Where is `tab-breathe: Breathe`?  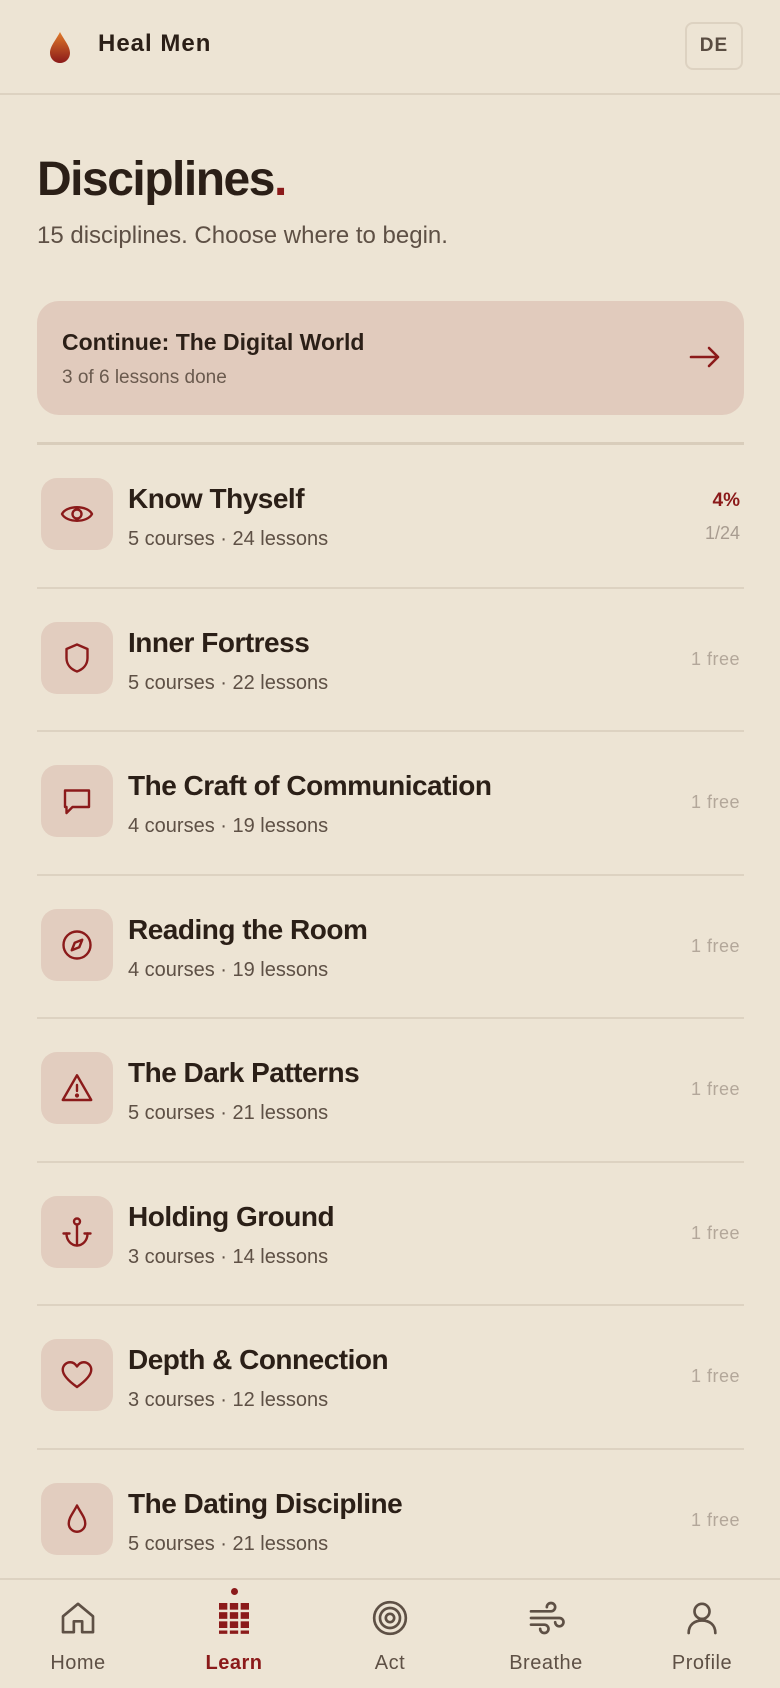
tab-breathe: Breathe is located at coordinates (546, 1634).